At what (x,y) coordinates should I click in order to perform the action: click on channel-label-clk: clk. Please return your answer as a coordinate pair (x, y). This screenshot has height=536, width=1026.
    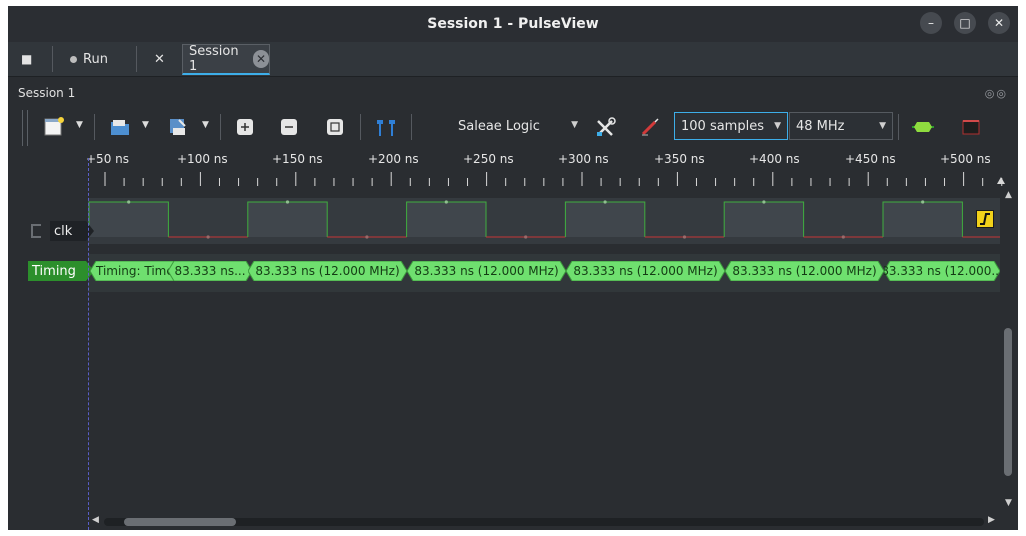
    Looking at the image, I should click on (68, 231).